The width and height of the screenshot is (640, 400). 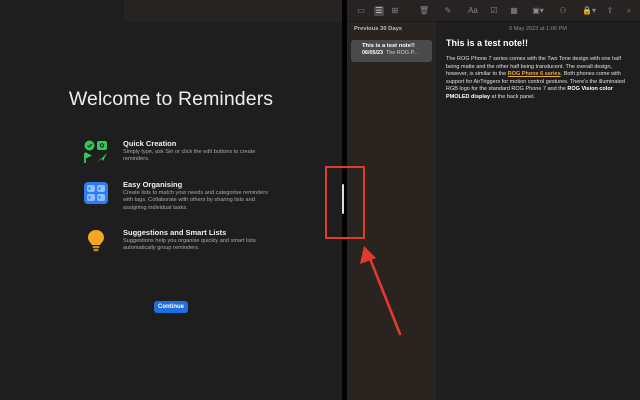 I want to click on note-item-date: 06/05/23, so click(x=372, y=53).